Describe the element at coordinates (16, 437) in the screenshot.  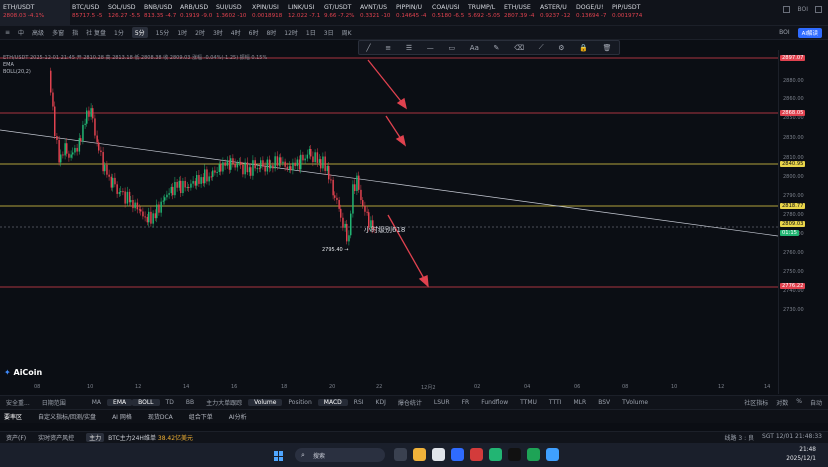
I see `assets-tab: 资产(F)` at that location.